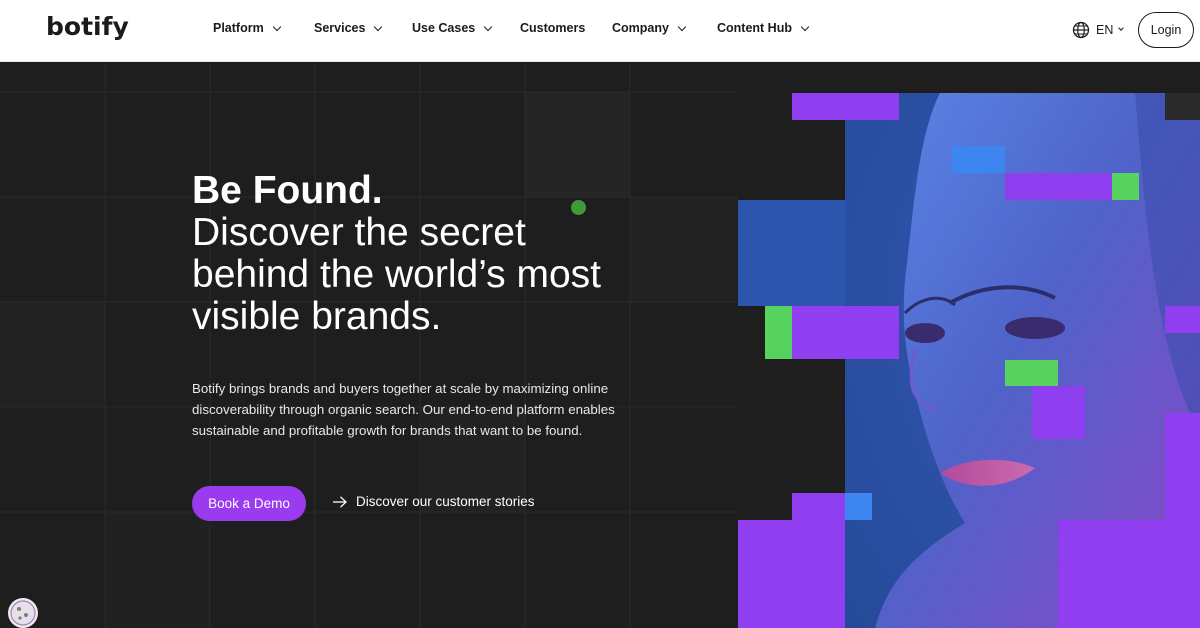  What do you see at coordinates (340, 28) in the screenshot?
I see `nav-item-label: Services` at bounding box center [340, 28].